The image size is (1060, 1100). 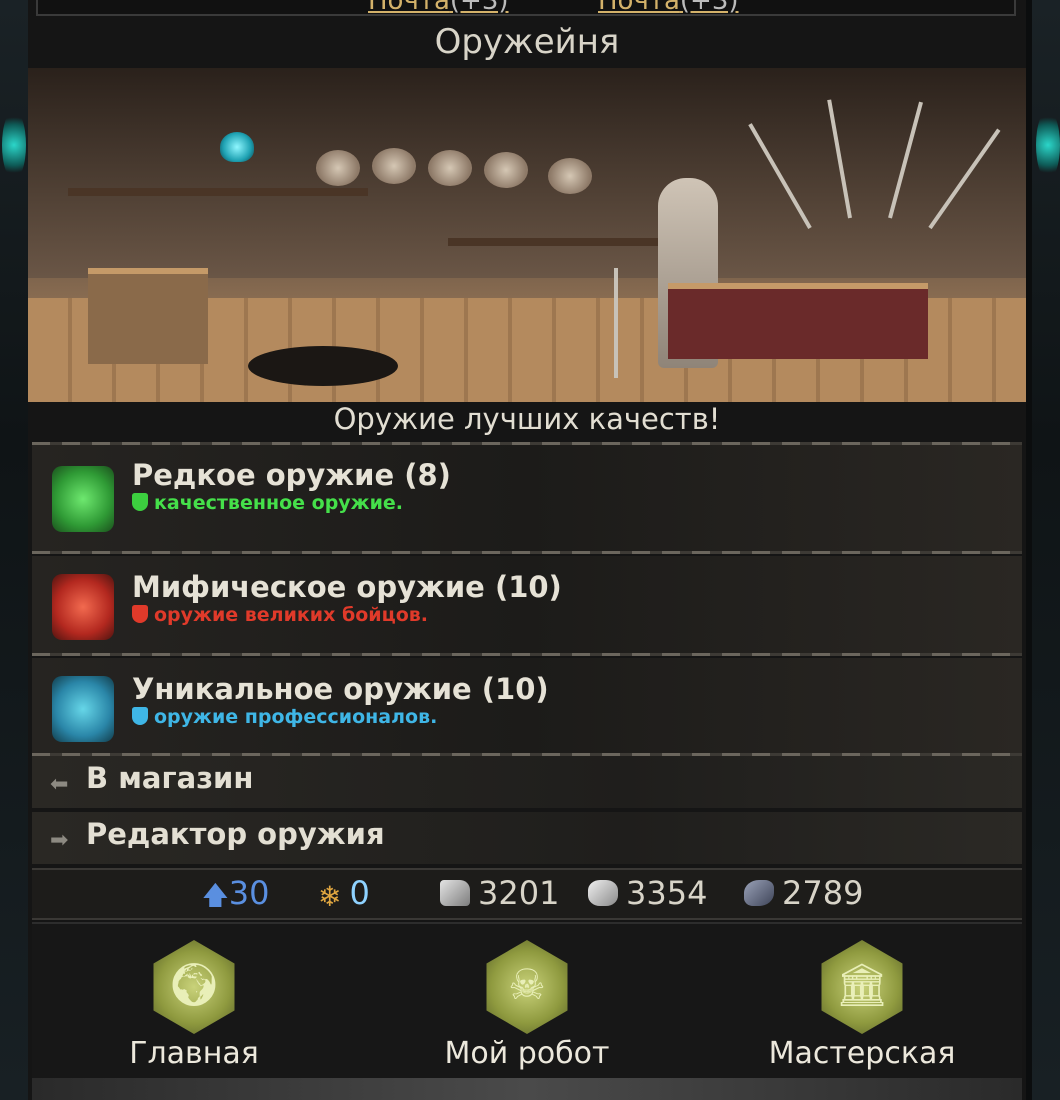 What do you see at coordinates (527, 419) in the screenshot?
I see `subtitle: Оружие лучших качеств!` at bounding box center [527, 419].